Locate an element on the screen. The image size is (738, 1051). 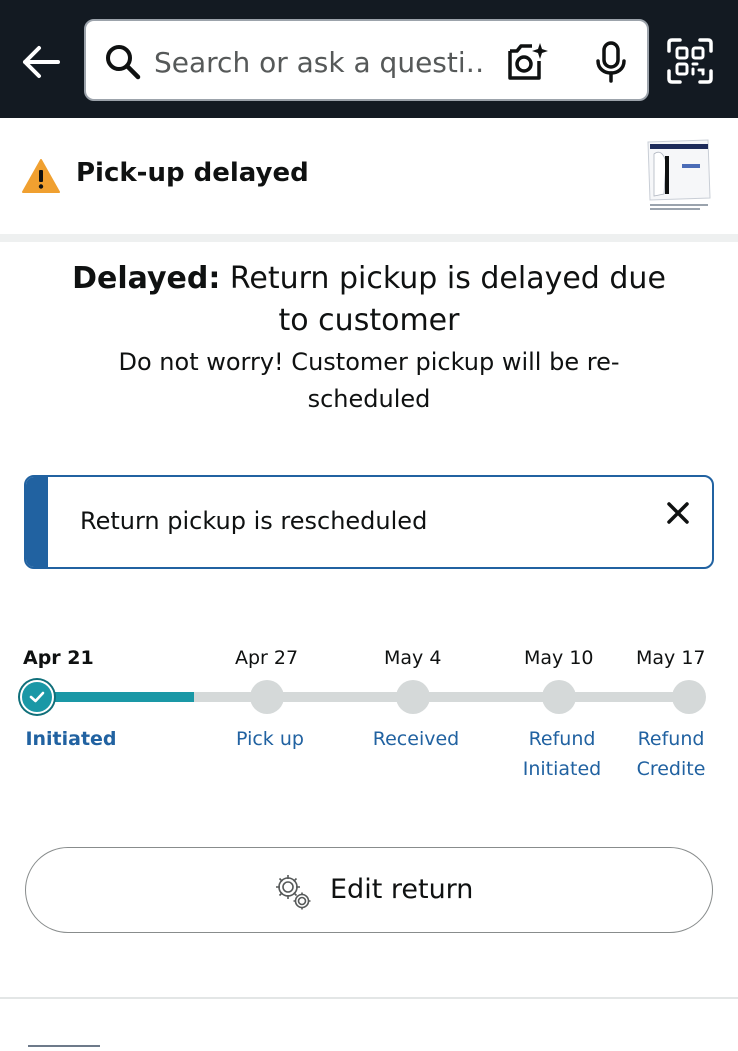
step-node-completed is located at coordinates (37, 697).